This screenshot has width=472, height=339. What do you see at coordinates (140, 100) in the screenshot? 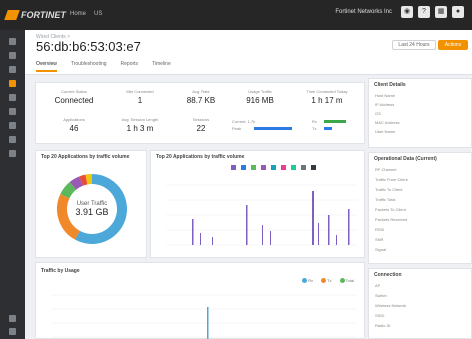
I see `stat-value: 1` at bounding box center [140, 100].